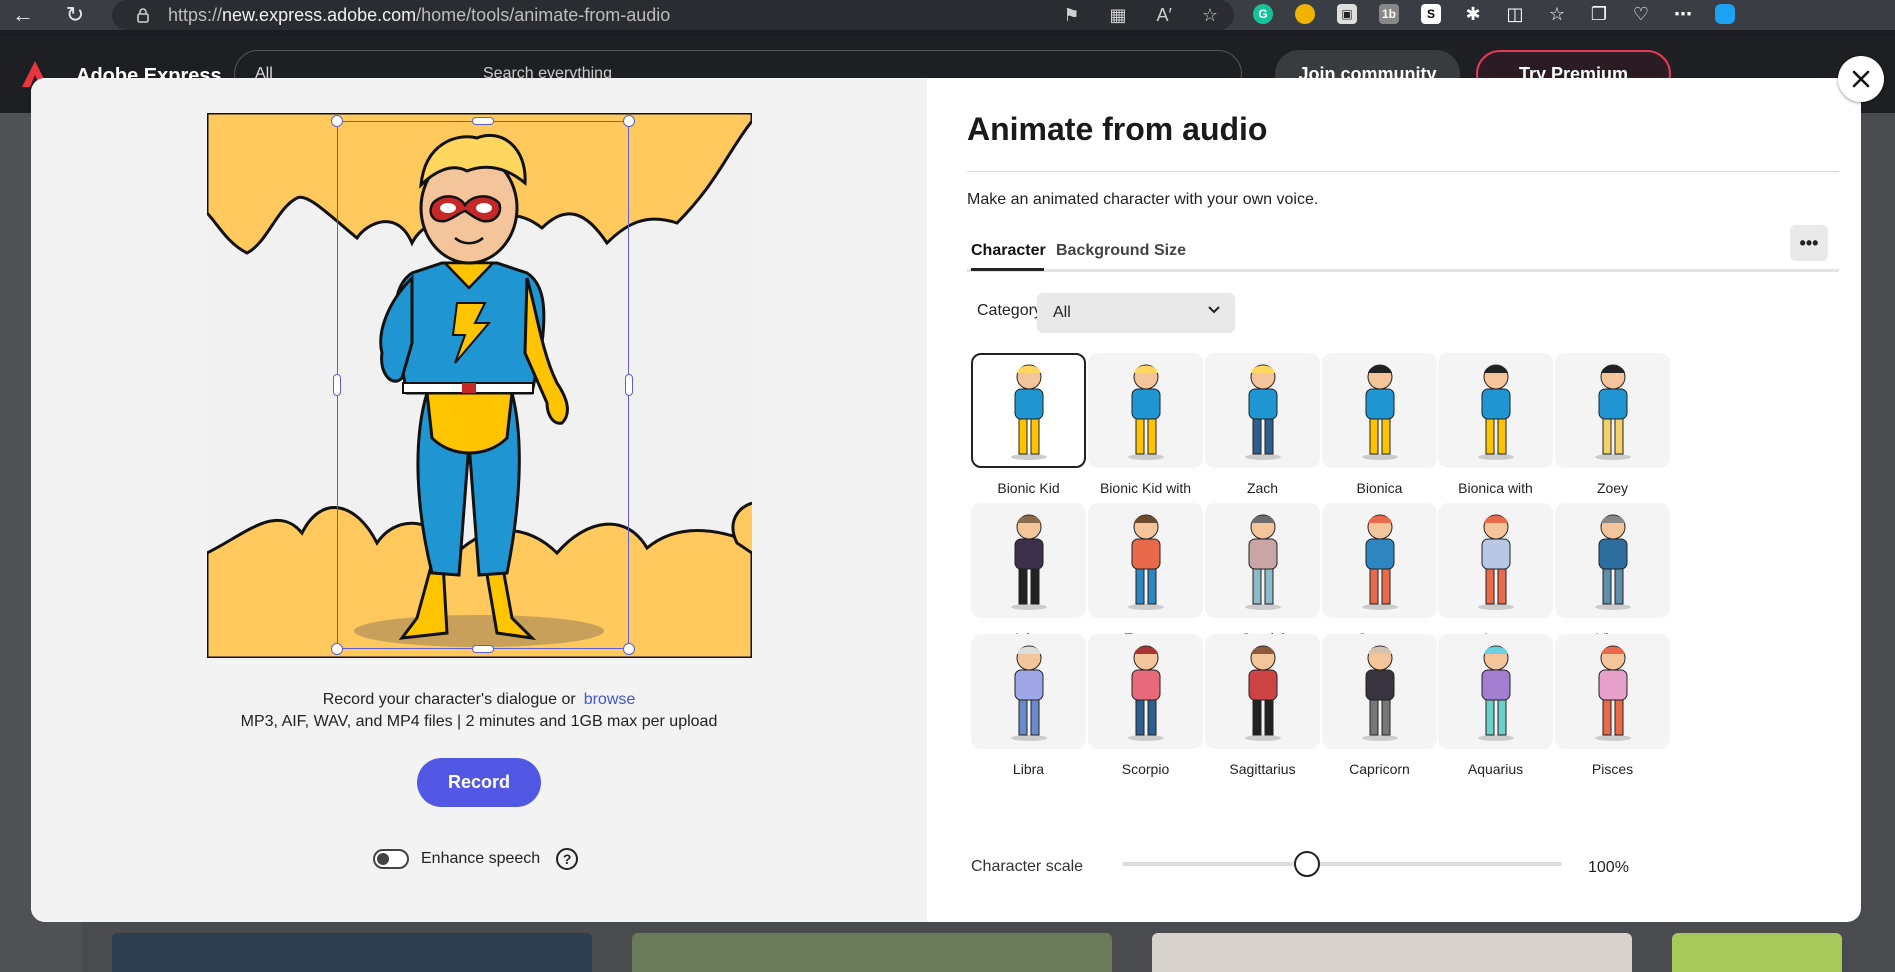 The height and width of the screenshot is (972, 1895). I want to click on record-instructions-text: Record your character's dialogue or, so click(449, 699).